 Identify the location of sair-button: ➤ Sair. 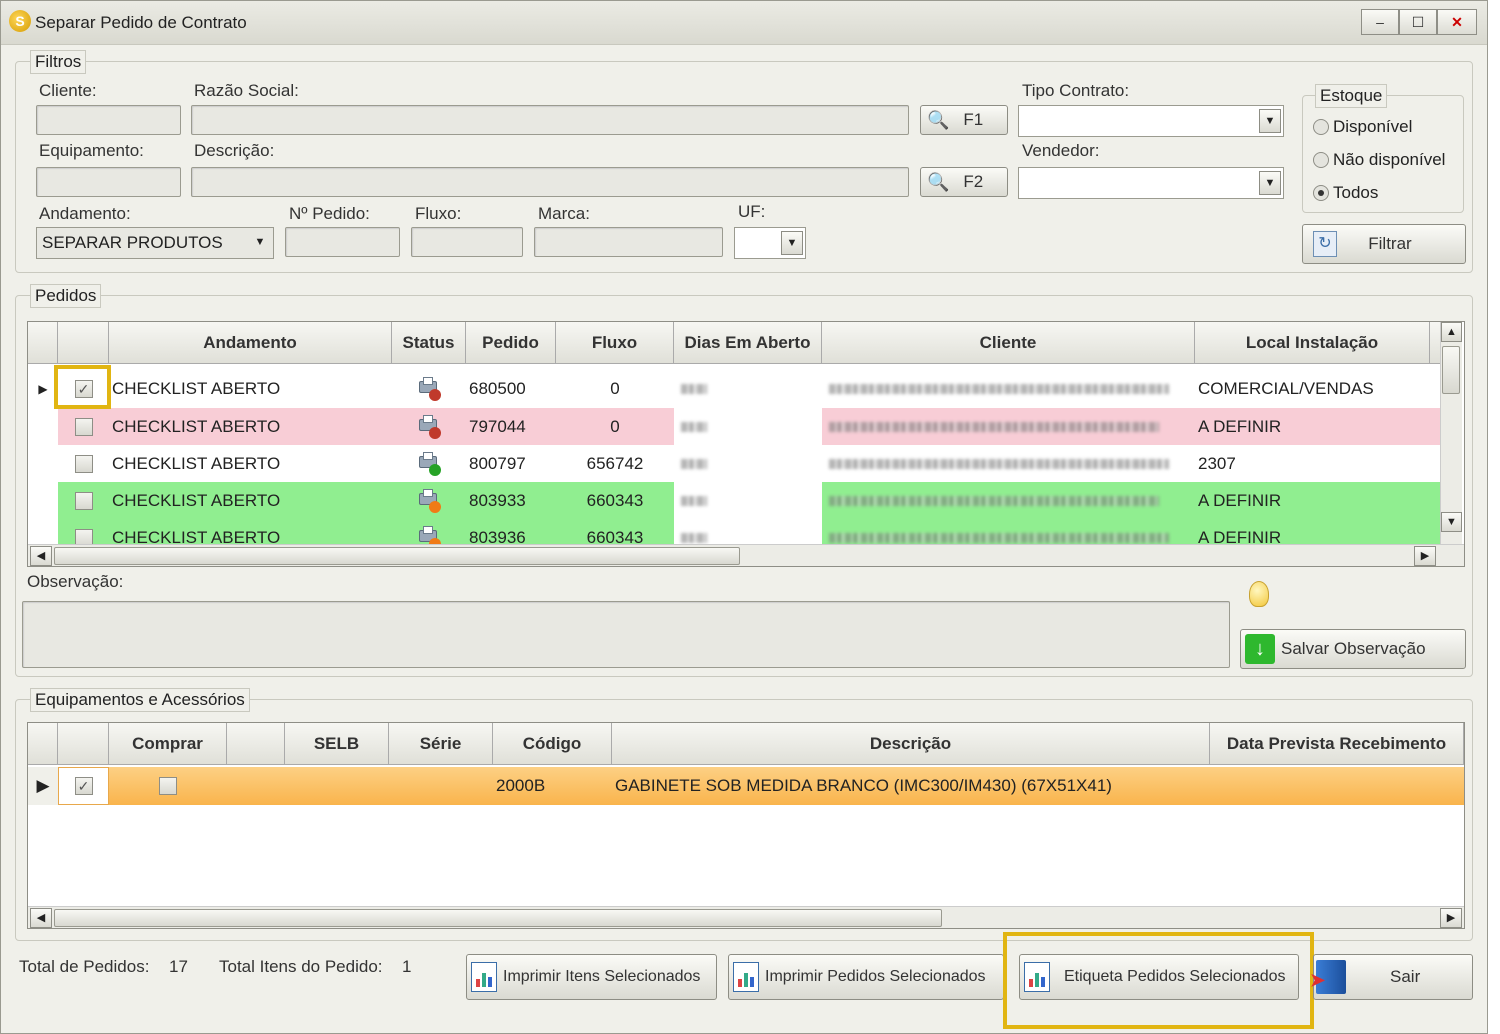
(1391, 977).